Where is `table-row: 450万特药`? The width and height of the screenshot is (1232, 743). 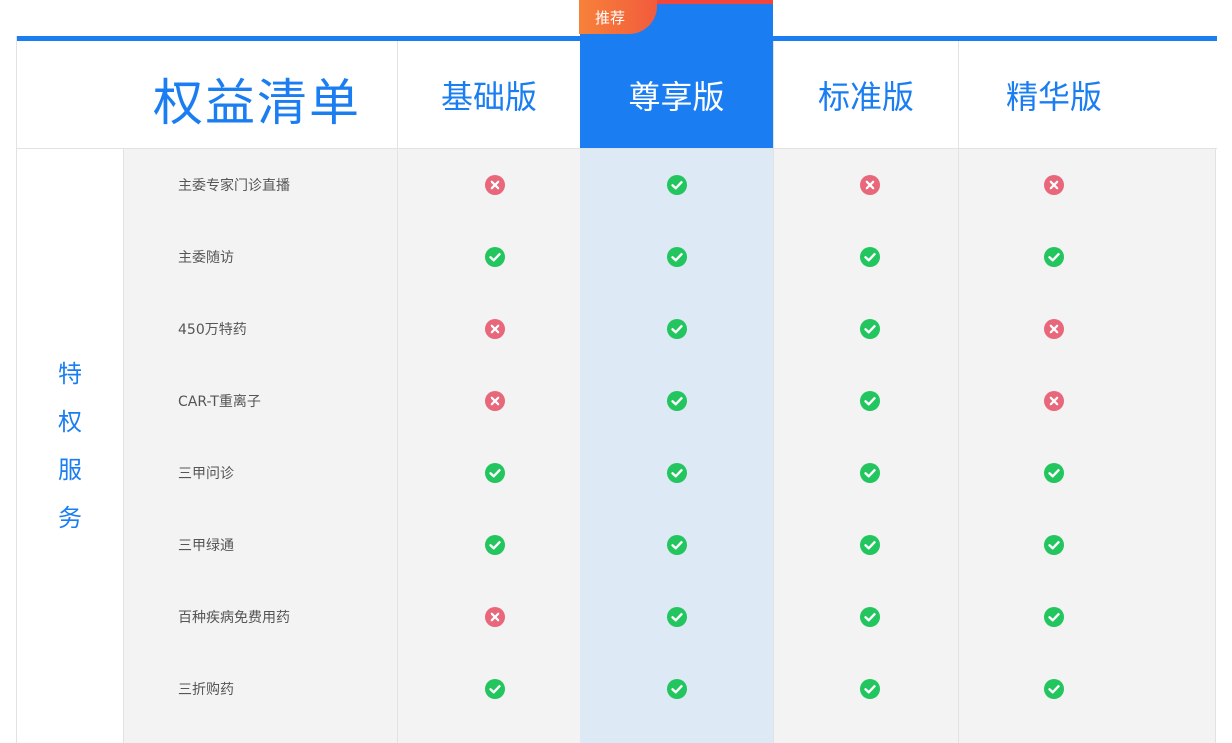
table-row: 450万特药 is located at coordinates (669, 329).